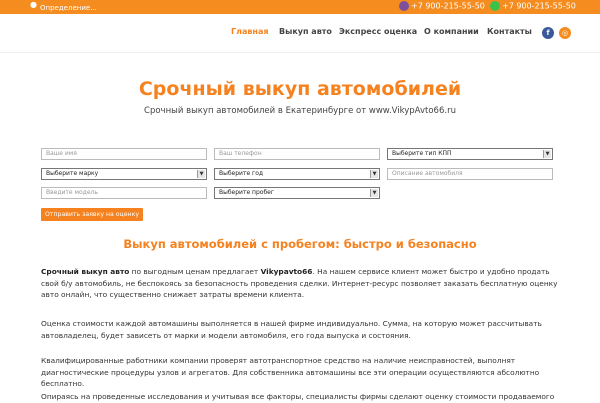 The width and height of the screenshot is (600, 403). What do you see at coordinates (565, 33) in the screenshot?
I see `instagram-icon: ◎` at bounding box center [565, 33].